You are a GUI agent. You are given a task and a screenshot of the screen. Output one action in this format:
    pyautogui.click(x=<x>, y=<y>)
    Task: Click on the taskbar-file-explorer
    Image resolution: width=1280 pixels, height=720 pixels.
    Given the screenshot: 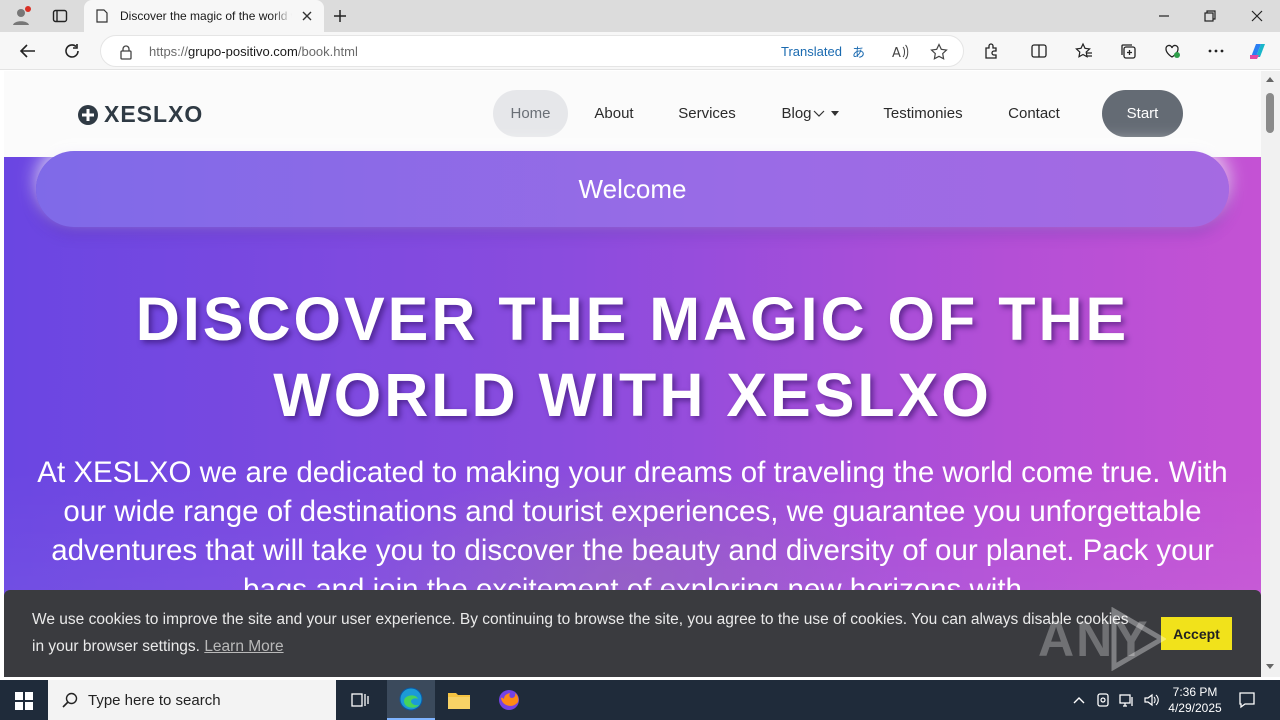 What is the action you would take?
    pyautogui.click(x=459, y=700)
    